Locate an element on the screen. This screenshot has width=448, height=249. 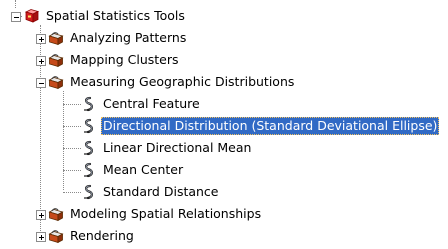
tree-item-label: Rendering is located at coordinates (102, 235).